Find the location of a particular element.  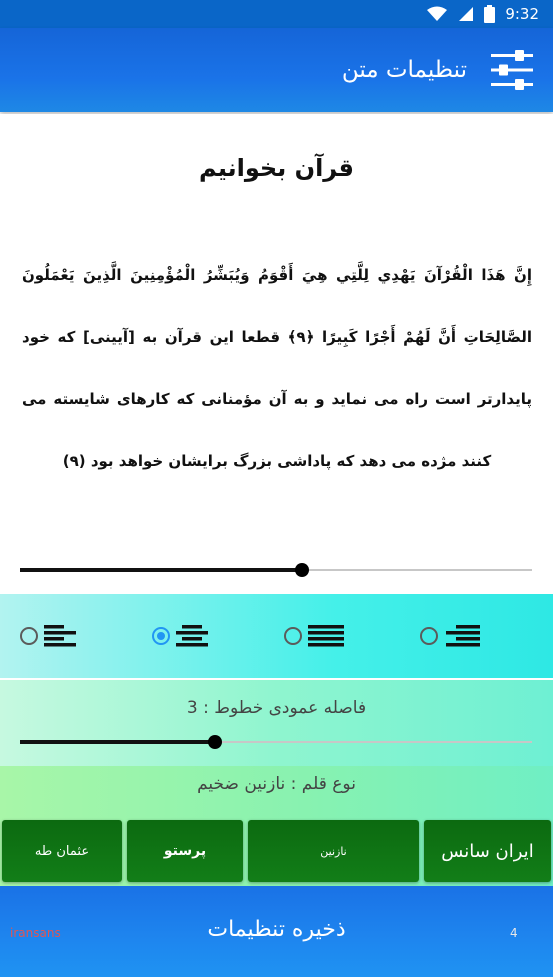

page-title: تنظیمات متن is located at coordinates (404, 70).